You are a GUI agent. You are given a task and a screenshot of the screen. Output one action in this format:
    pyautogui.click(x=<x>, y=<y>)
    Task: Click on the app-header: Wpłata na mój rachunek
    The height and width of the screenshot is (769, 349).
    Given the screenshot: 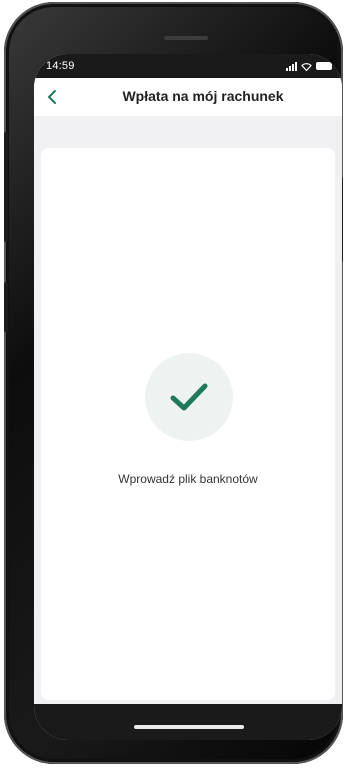 What is the action you would take?
    pyautogui.click(x=188, y=97)
    